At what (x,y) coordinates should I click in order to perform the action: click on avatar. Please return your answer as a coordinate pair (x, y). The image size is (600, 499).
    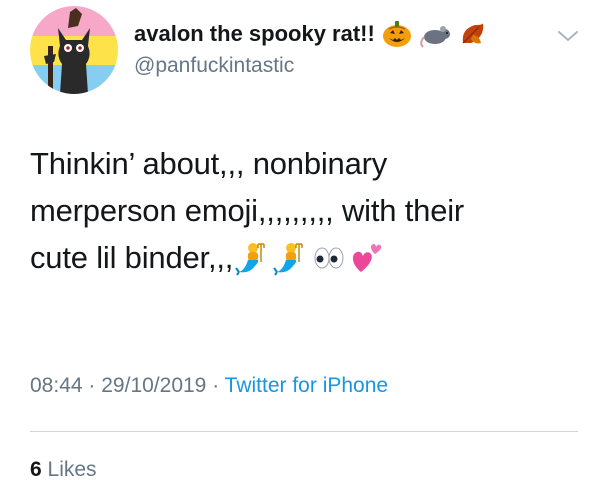
    Looking at the image, I should click on (74, 50).